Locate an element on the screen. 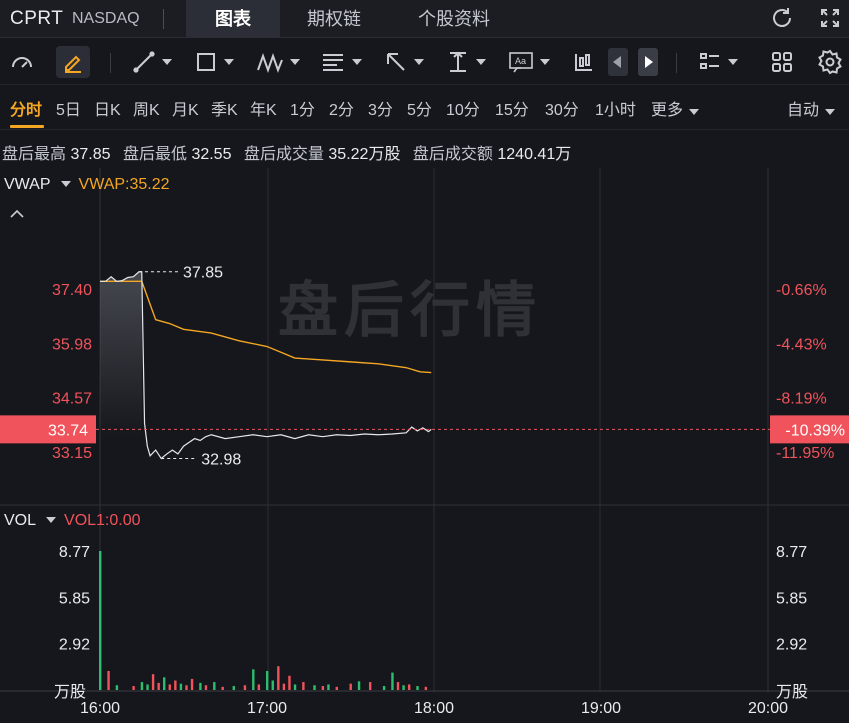  pattern-tool-icon is located at coordinates (278, 62).